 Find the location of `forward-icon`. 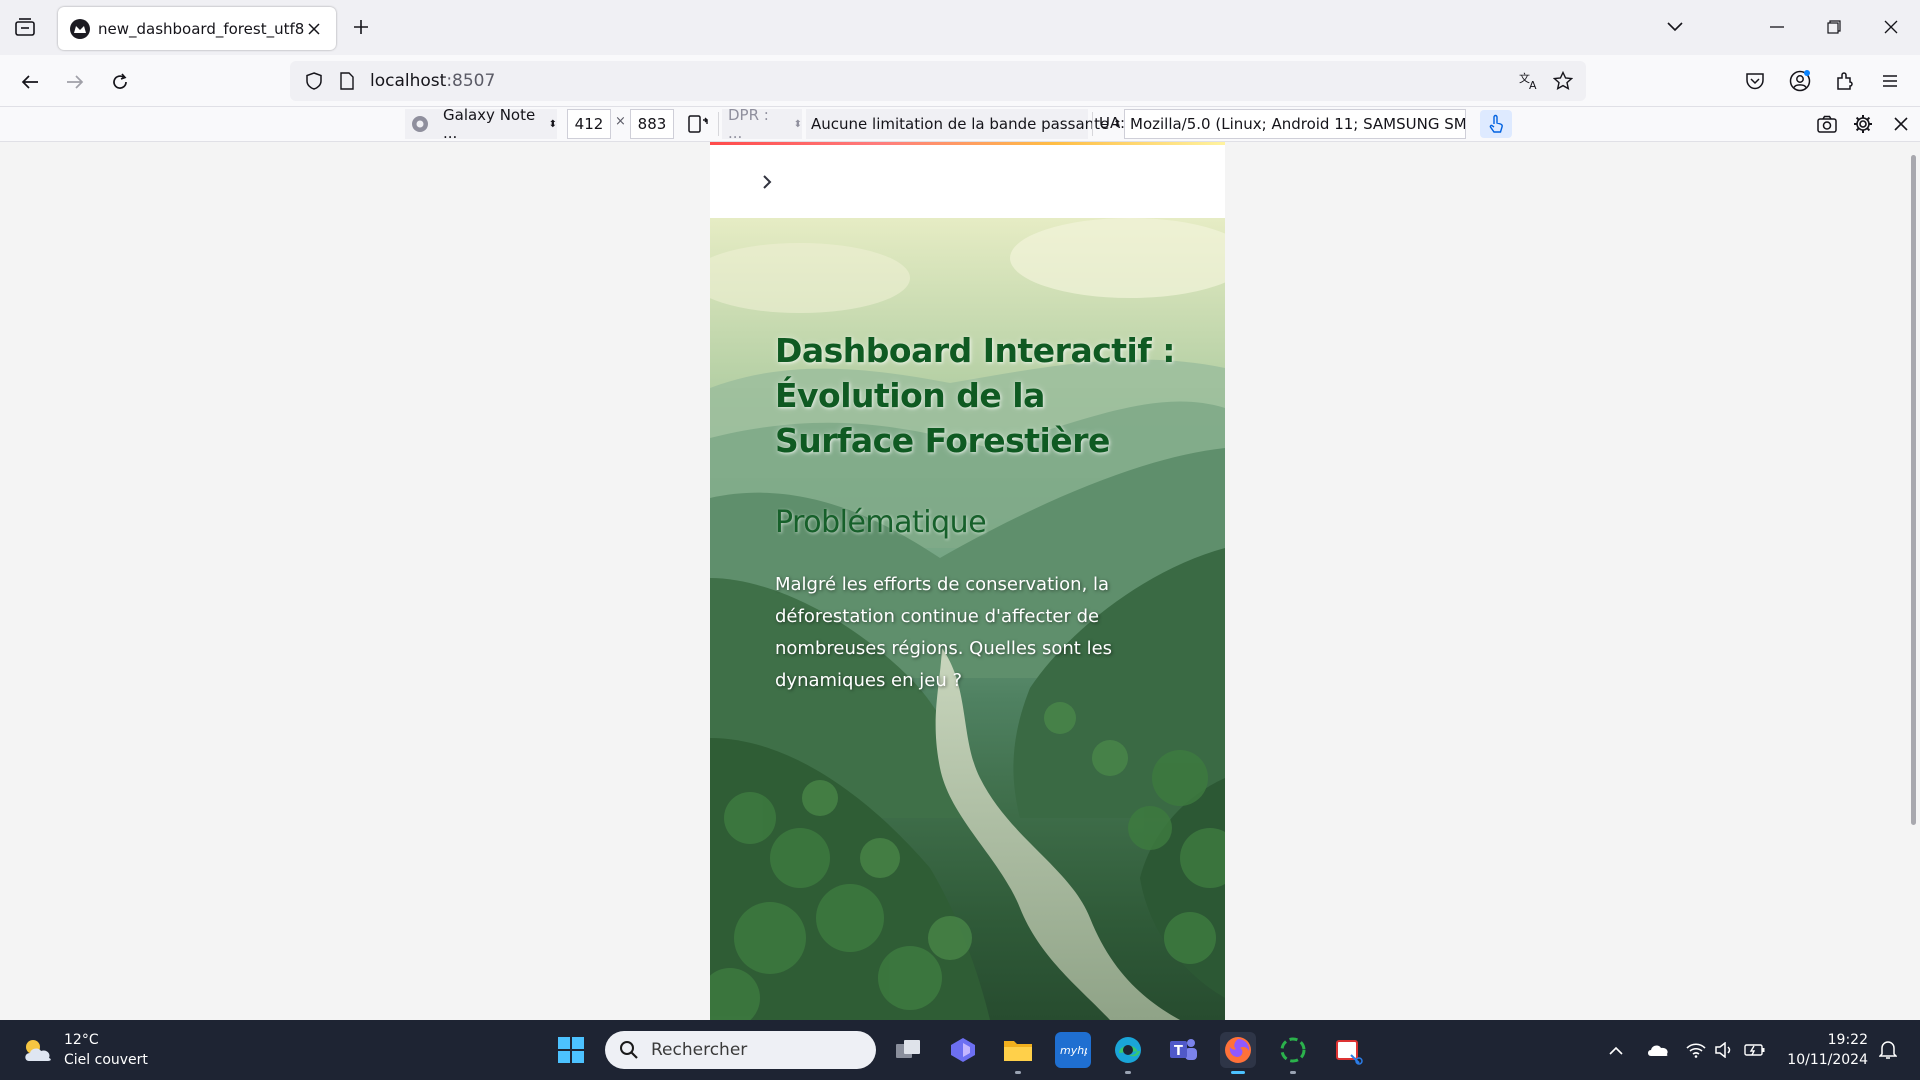

forward-icon is located at coordinates (75, 82).